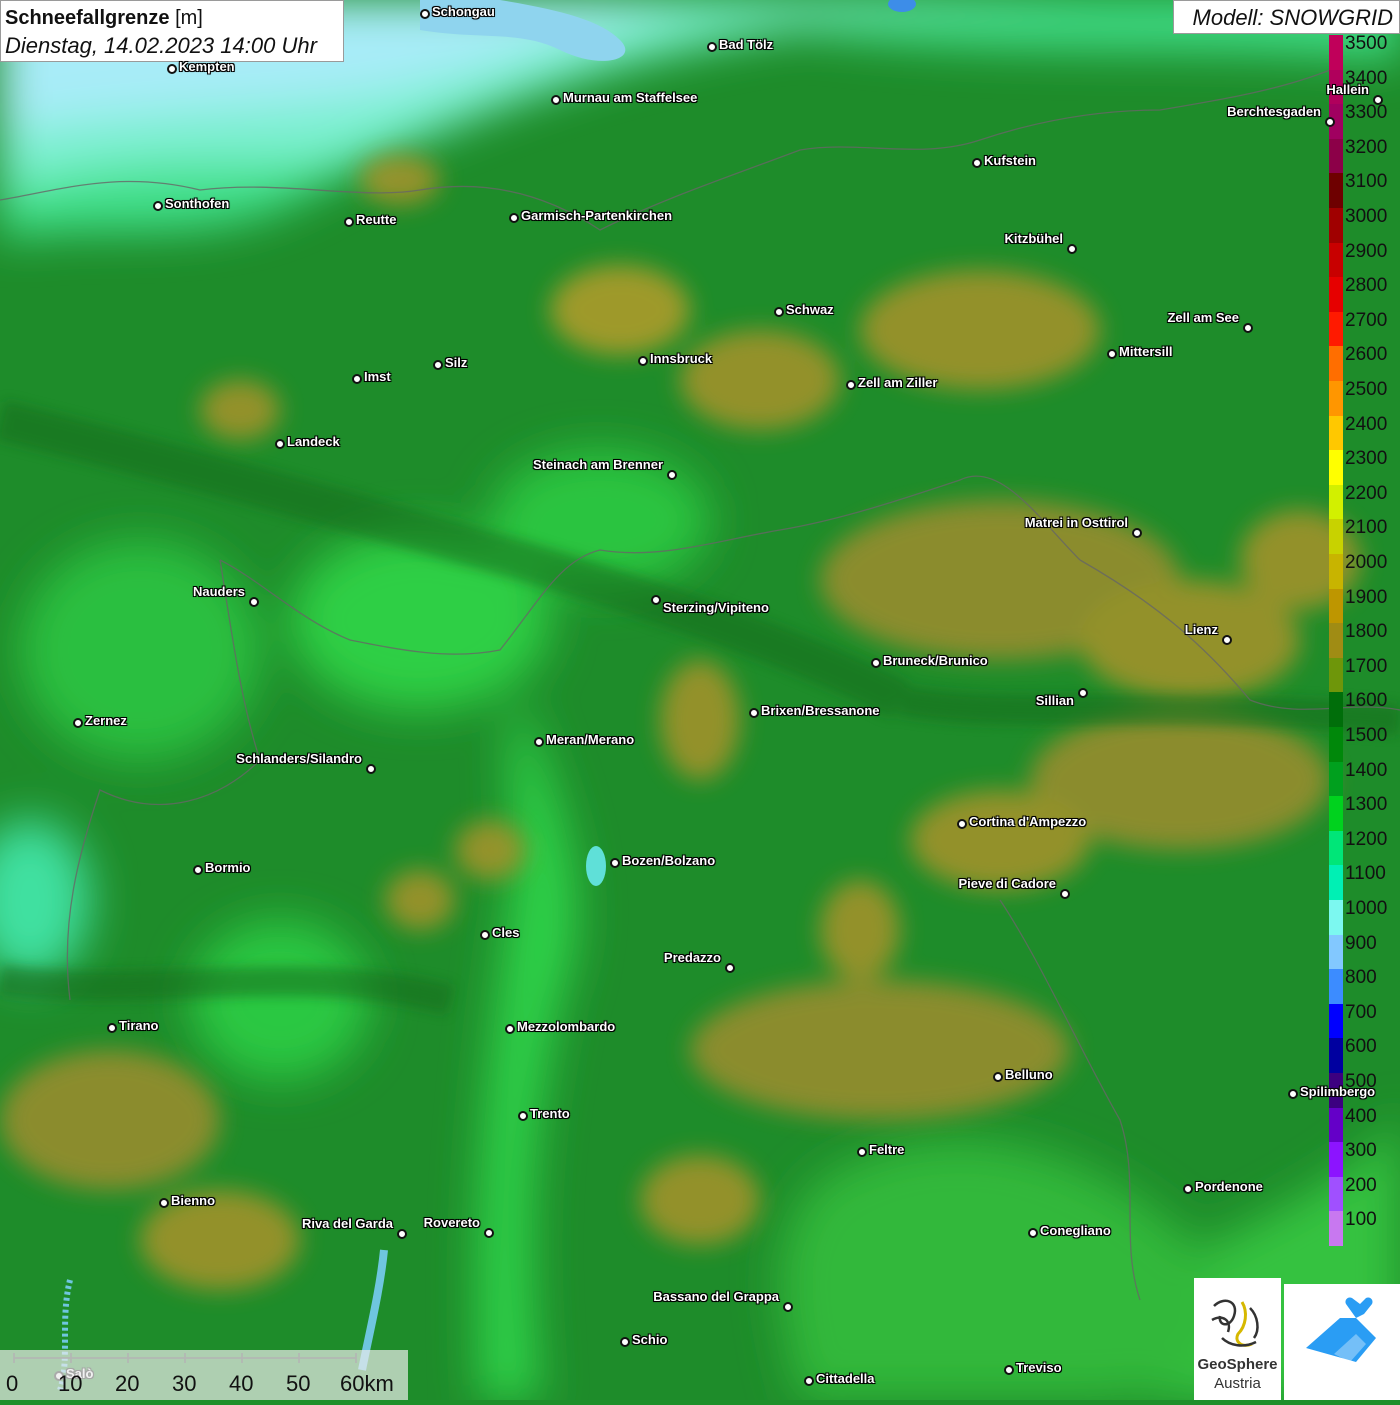 This screenshot has width=1400, height=1405. What do you see at coordinates (566, 1026) in the screenshot?
I see `city-label: Mezzolombardo` at bounding box center [566, 1026].